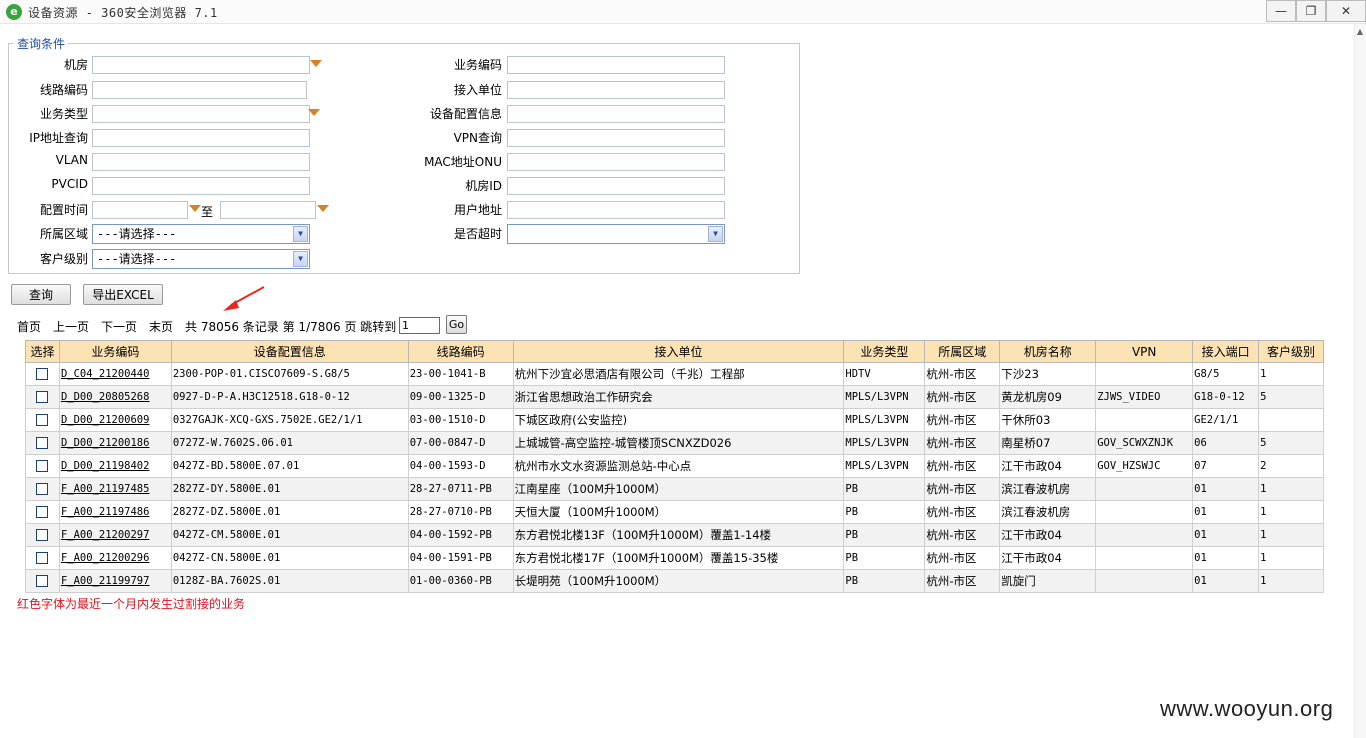 The height and width of the screenshot is (738, 1366). I want to click on service-code-link: D_D00_20805268, so click(105, 397).